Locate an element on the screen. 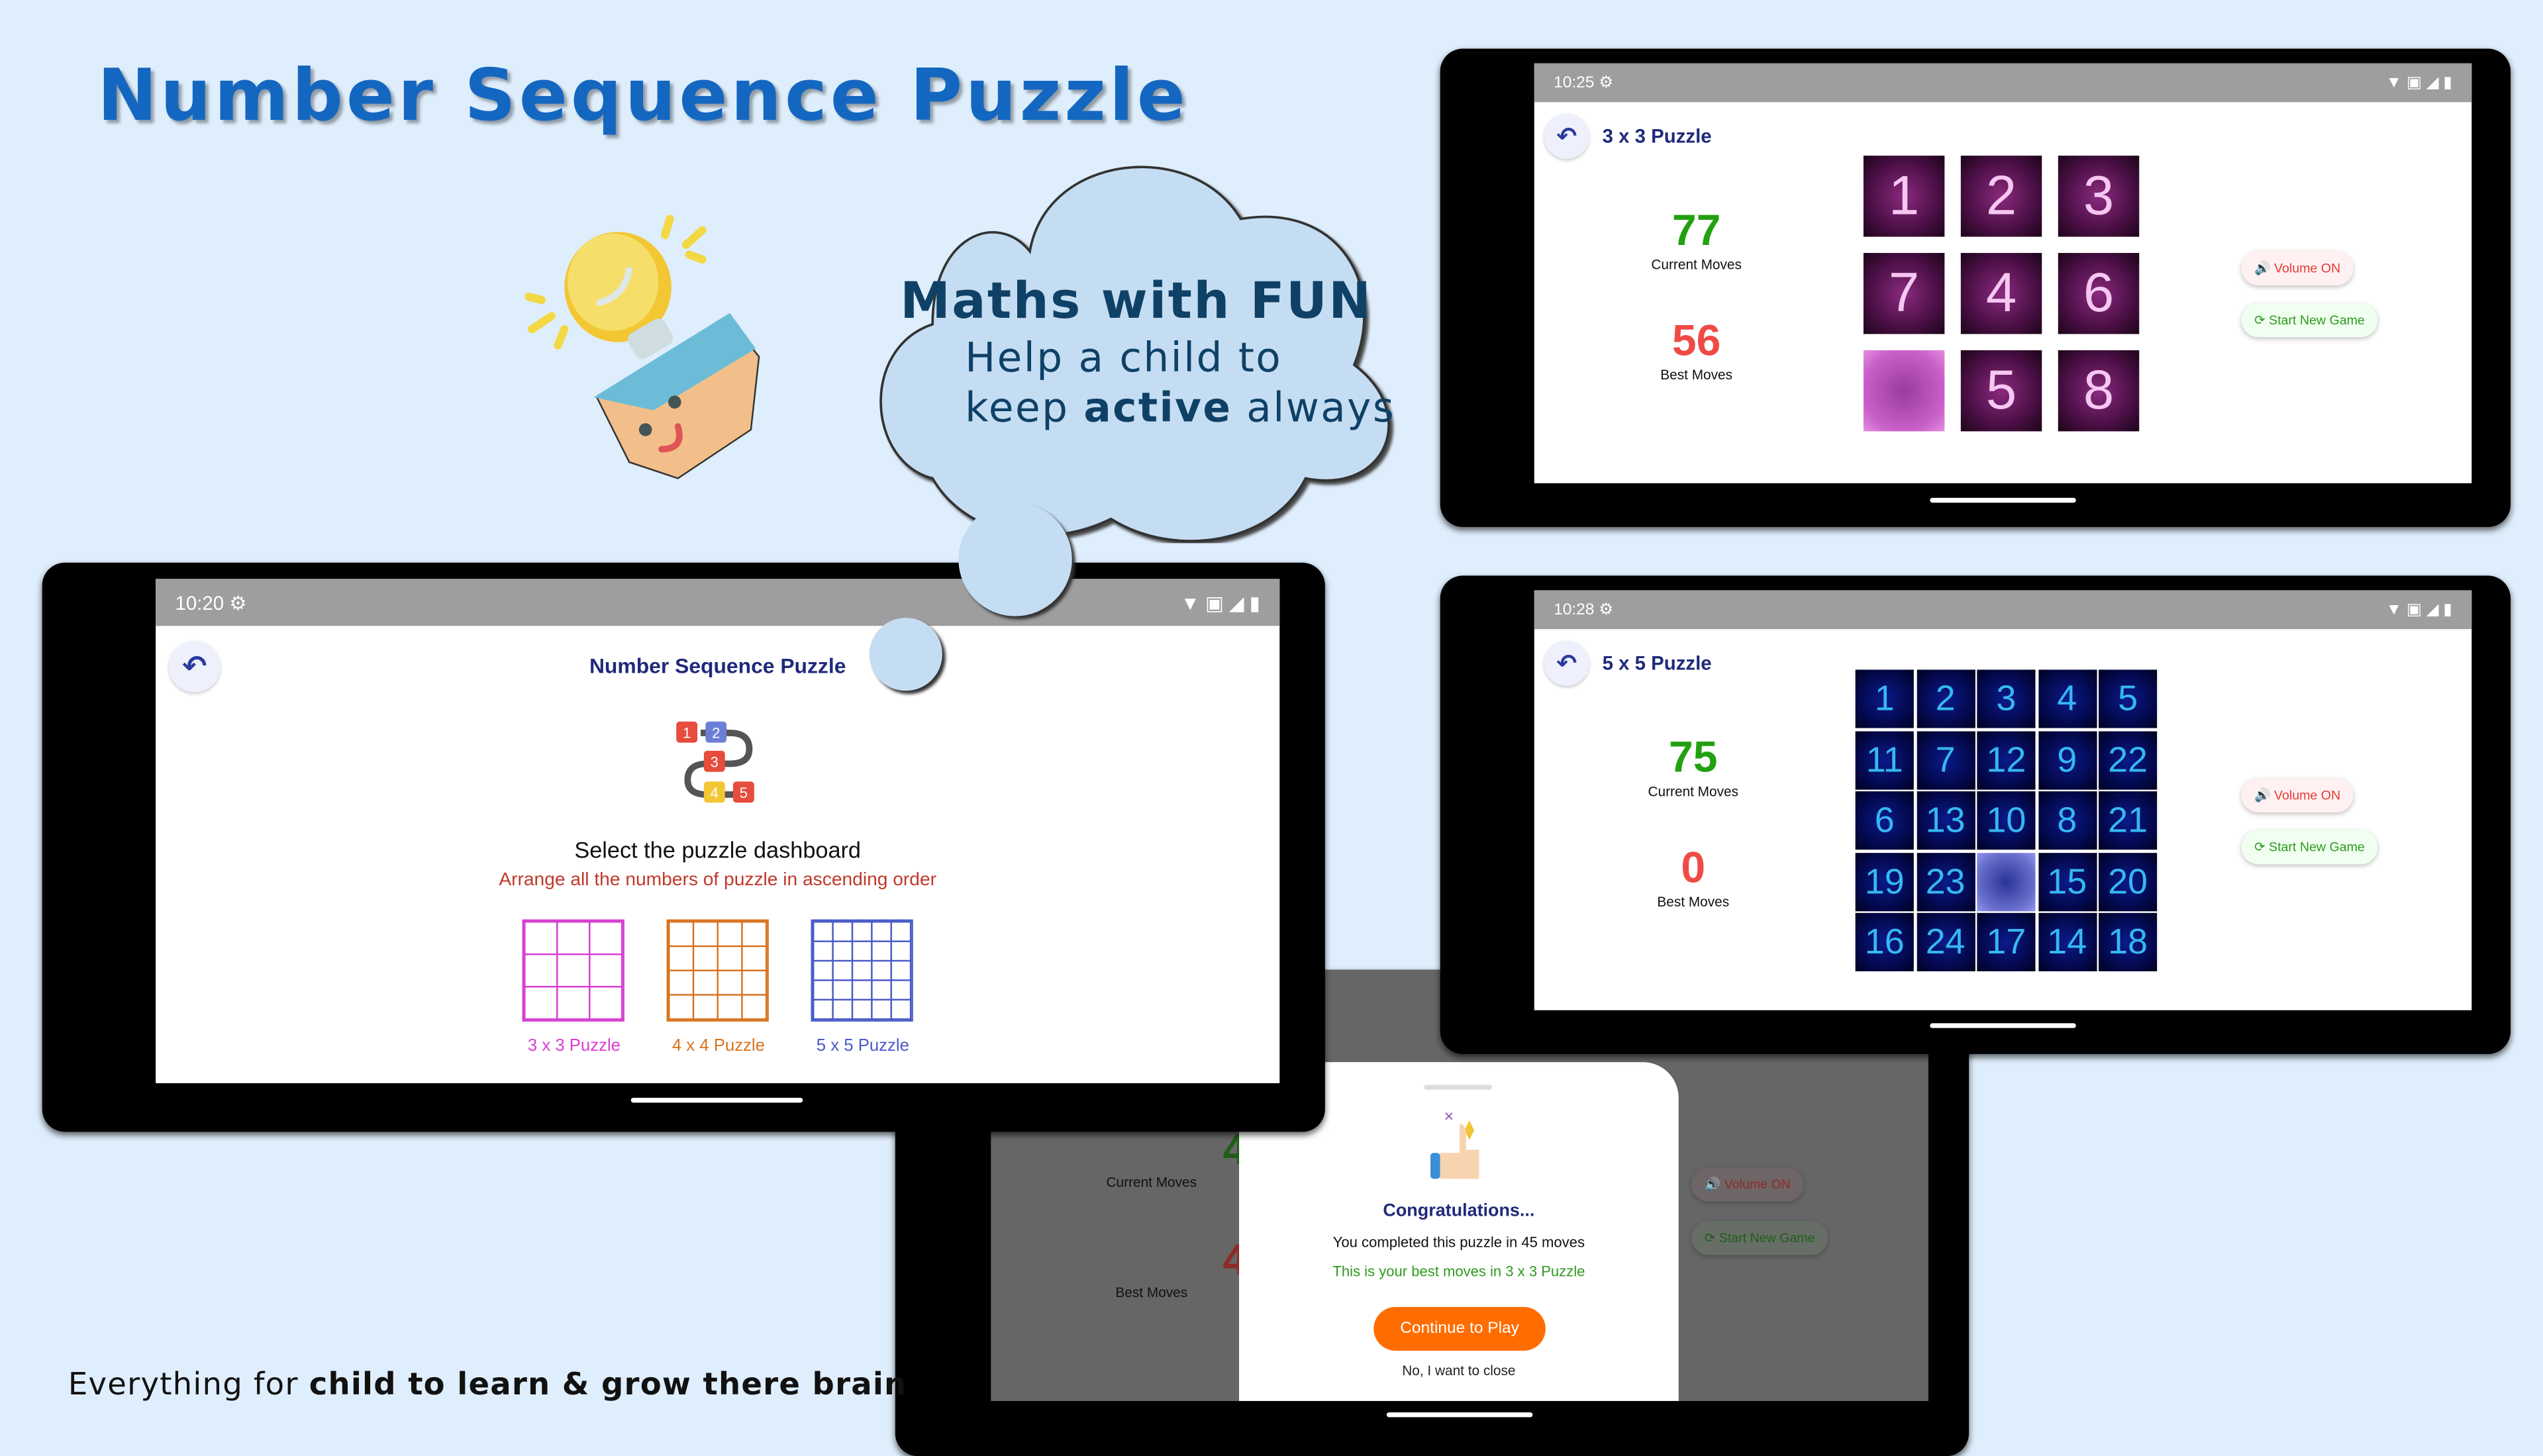 The image size is (2543, 1456). current-moves-value: 75 is located at coordinates (1693, 757).